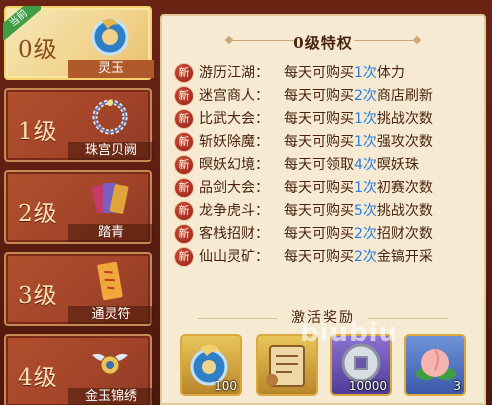  I want to click on reward-slot-jade: 100, so click(211, 365).